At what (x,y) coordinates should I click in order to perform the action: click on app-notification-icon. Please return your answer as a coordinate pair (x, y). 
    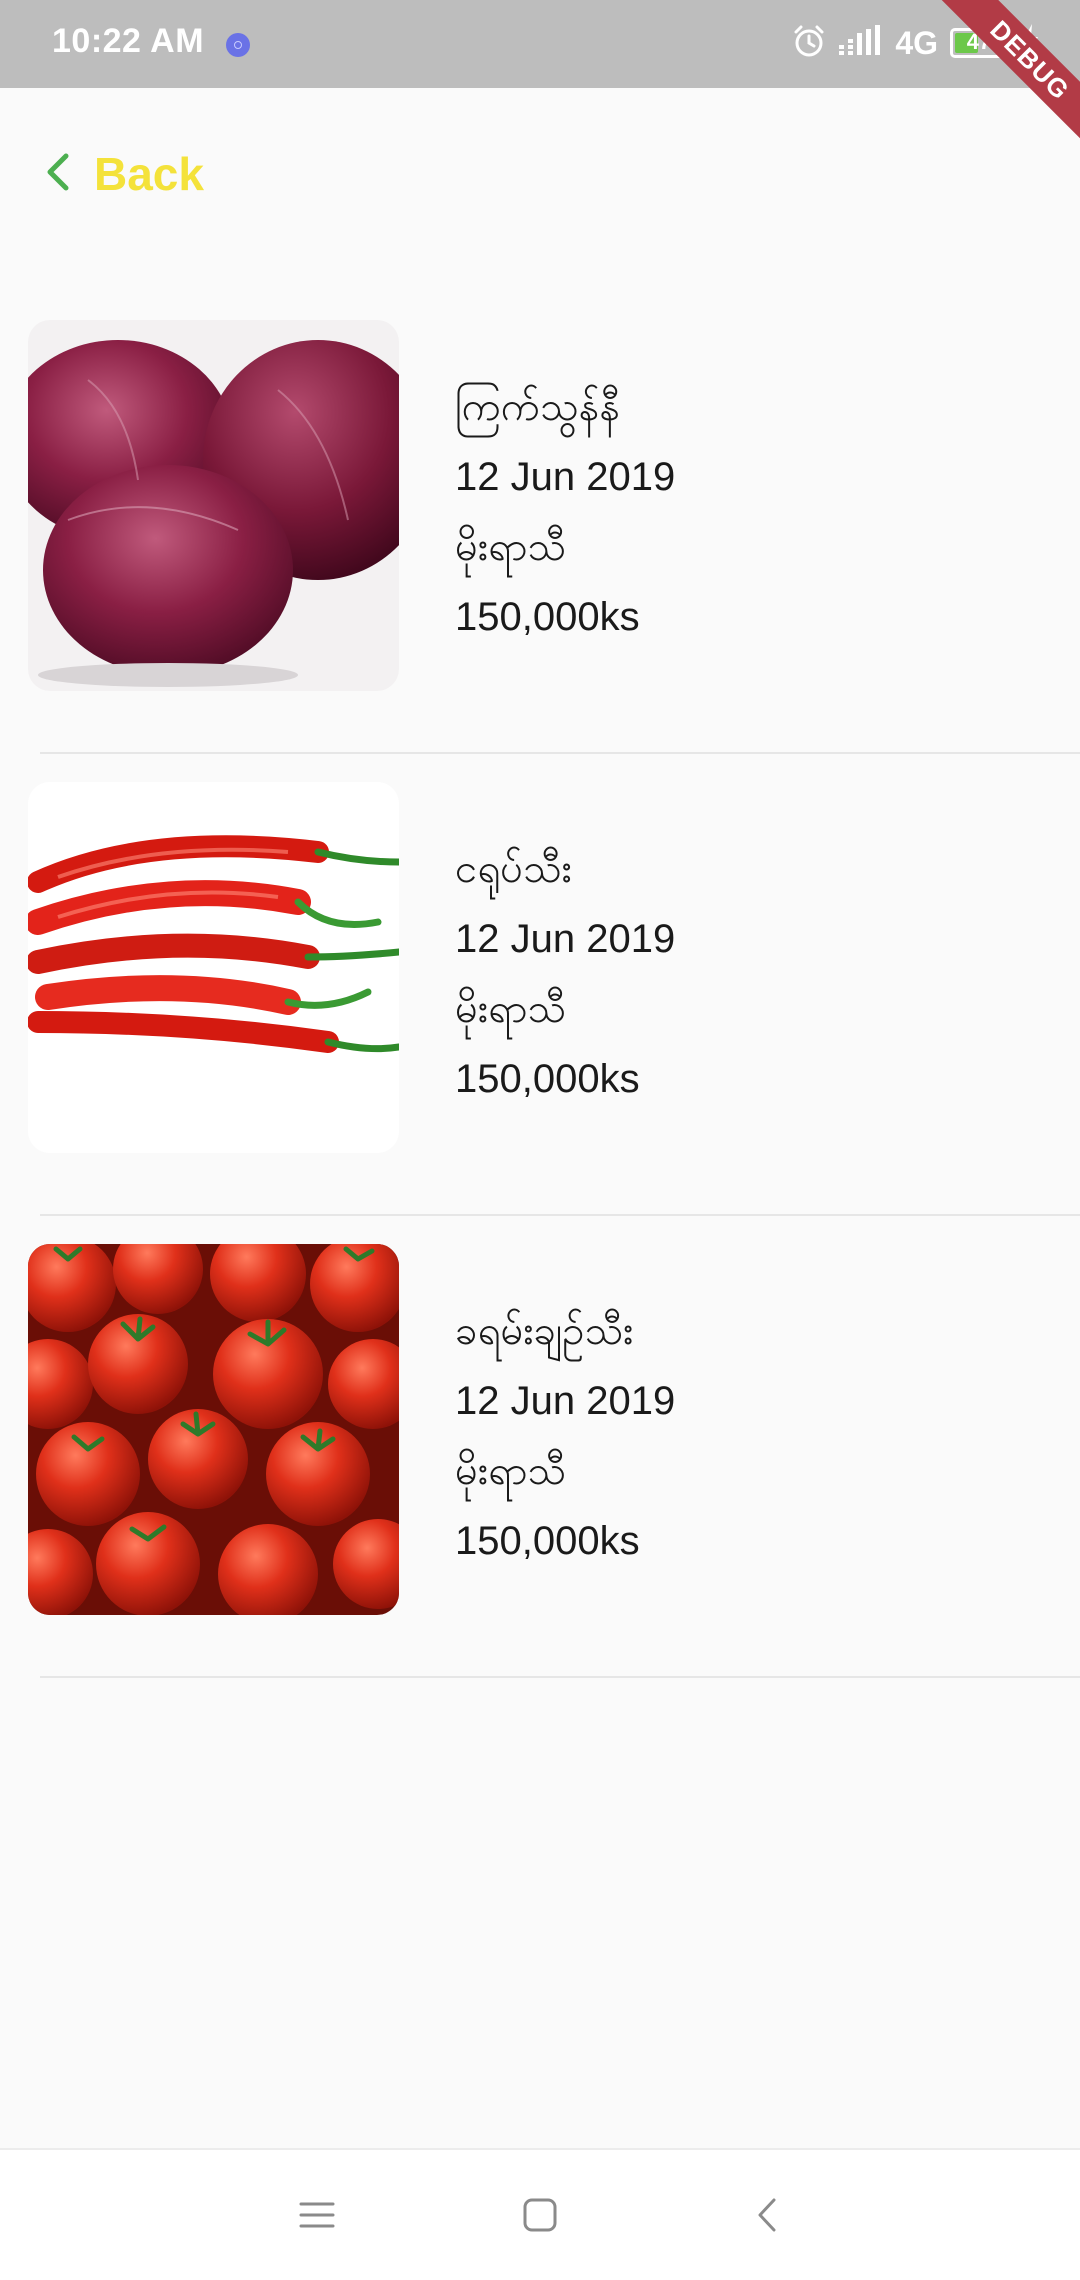
    Looking at the image, I should click on (238, 45).